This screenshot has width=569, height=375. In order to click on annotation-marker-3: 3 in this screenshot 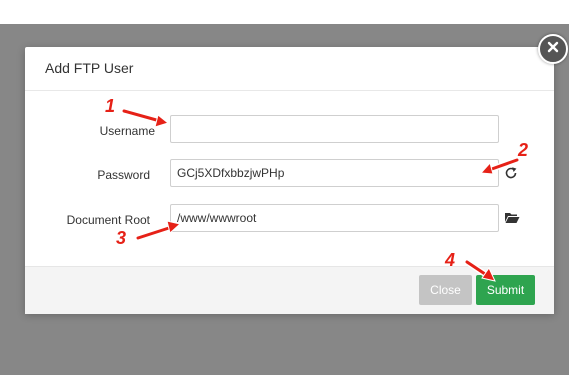, I will do `click(121, 238)`.